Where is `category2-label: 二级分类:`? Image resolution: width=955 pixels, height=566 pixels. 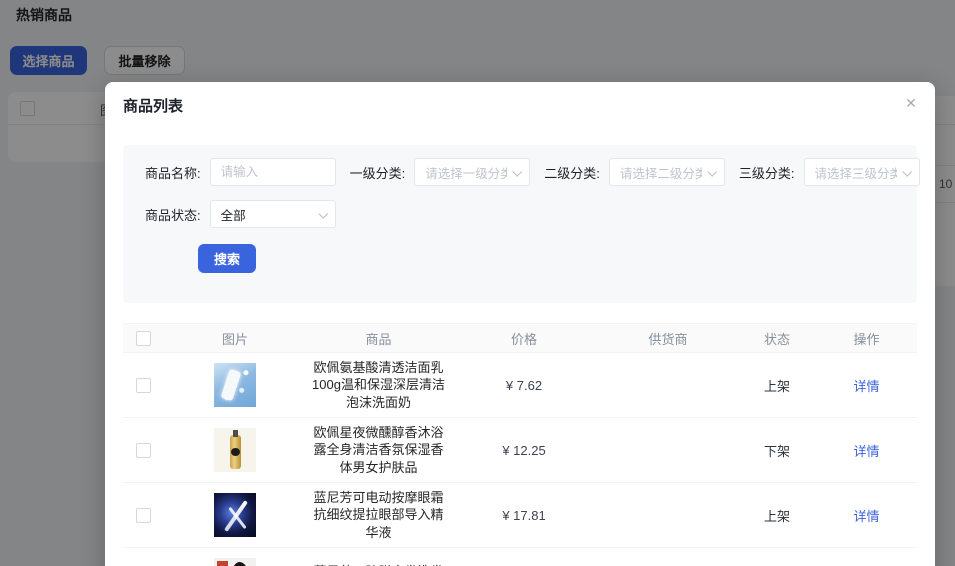
category2-label: 二级分类: is located at coordinates (572, 173).